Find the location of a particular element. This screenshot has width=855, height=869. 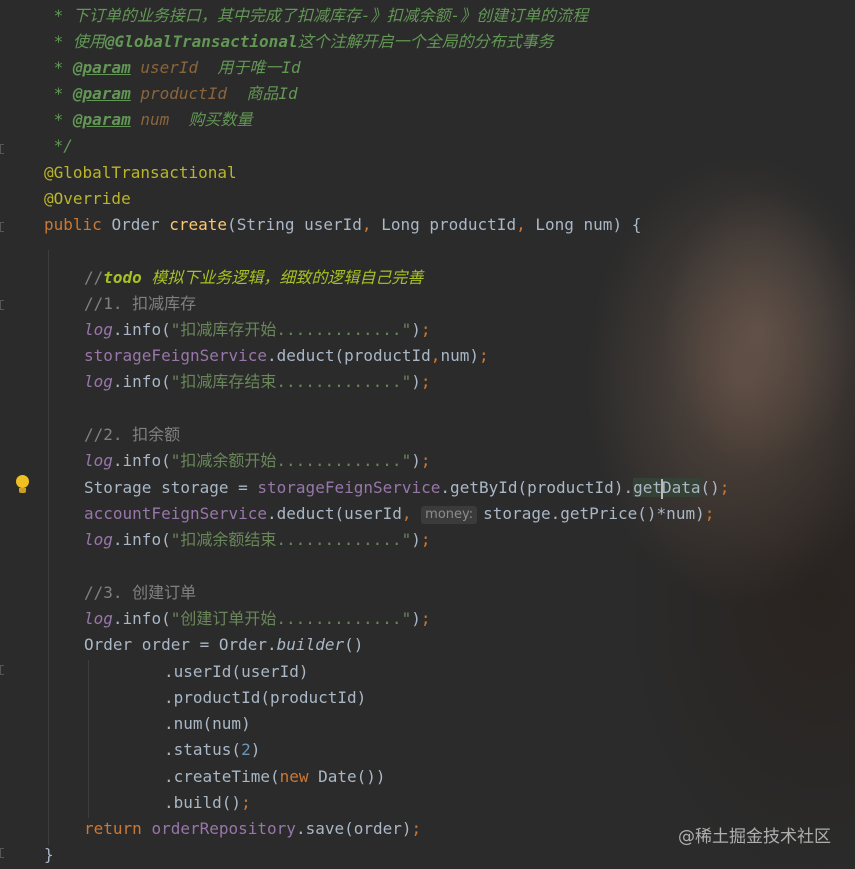

code-line: .createTime(new Date()) is located at coordinates (275, 776).